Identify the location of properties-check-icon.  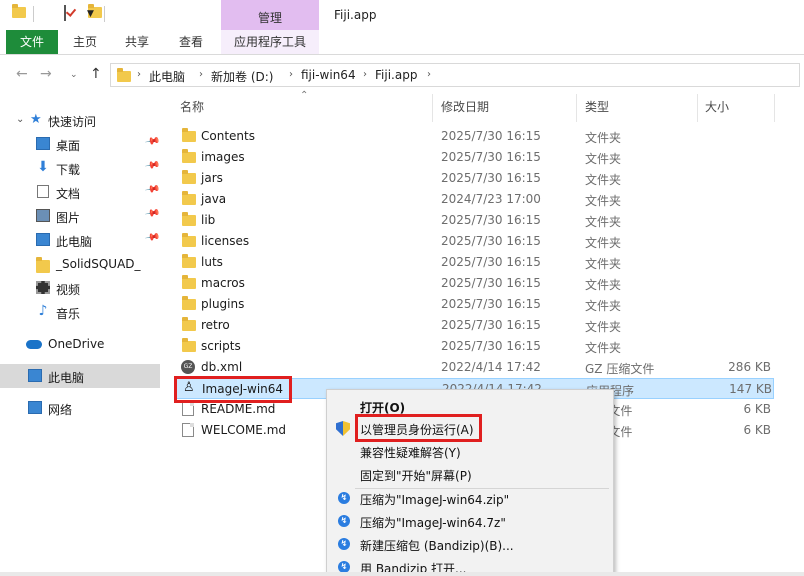
(64, 13).